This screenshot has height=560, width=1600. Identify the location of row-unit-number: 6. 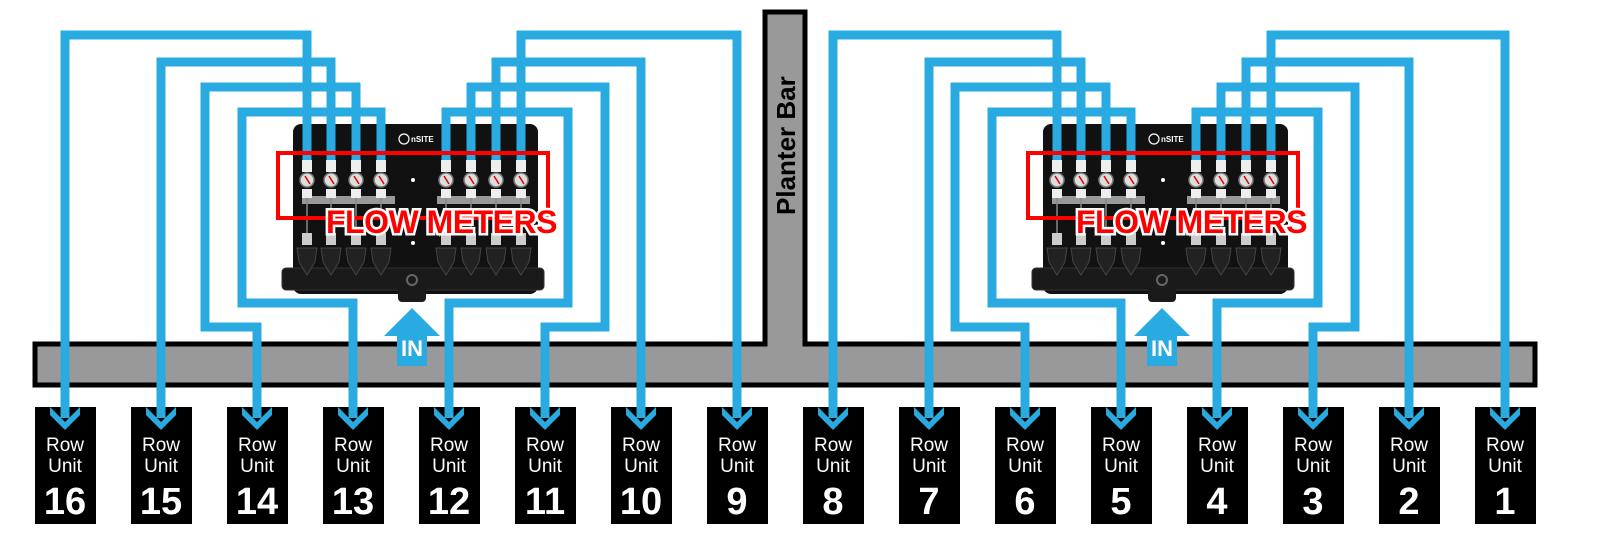
(1024, 502).